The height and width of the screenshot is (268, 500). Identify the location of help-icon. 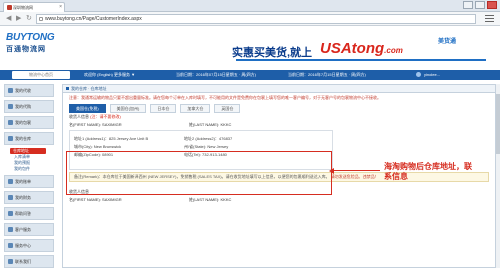
(10, 213).